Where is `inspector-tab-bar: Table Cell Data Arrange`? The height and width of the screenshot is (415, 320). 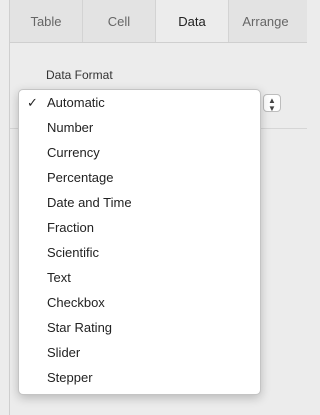
inspector-tab-bar: Table Cell Data Arrange is located at coordinates (158, 21).